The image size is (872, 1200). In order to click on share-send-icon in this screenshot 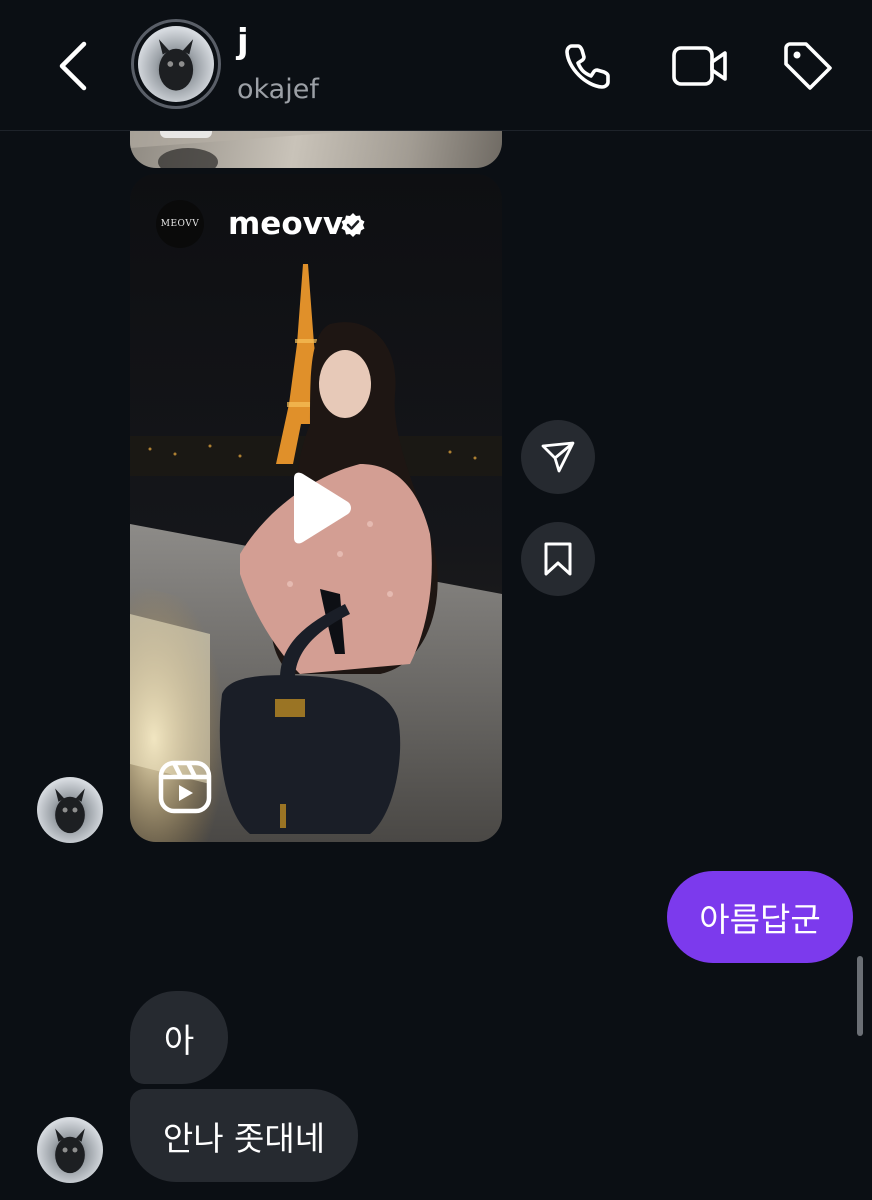, I will do `click(558, 457)`.